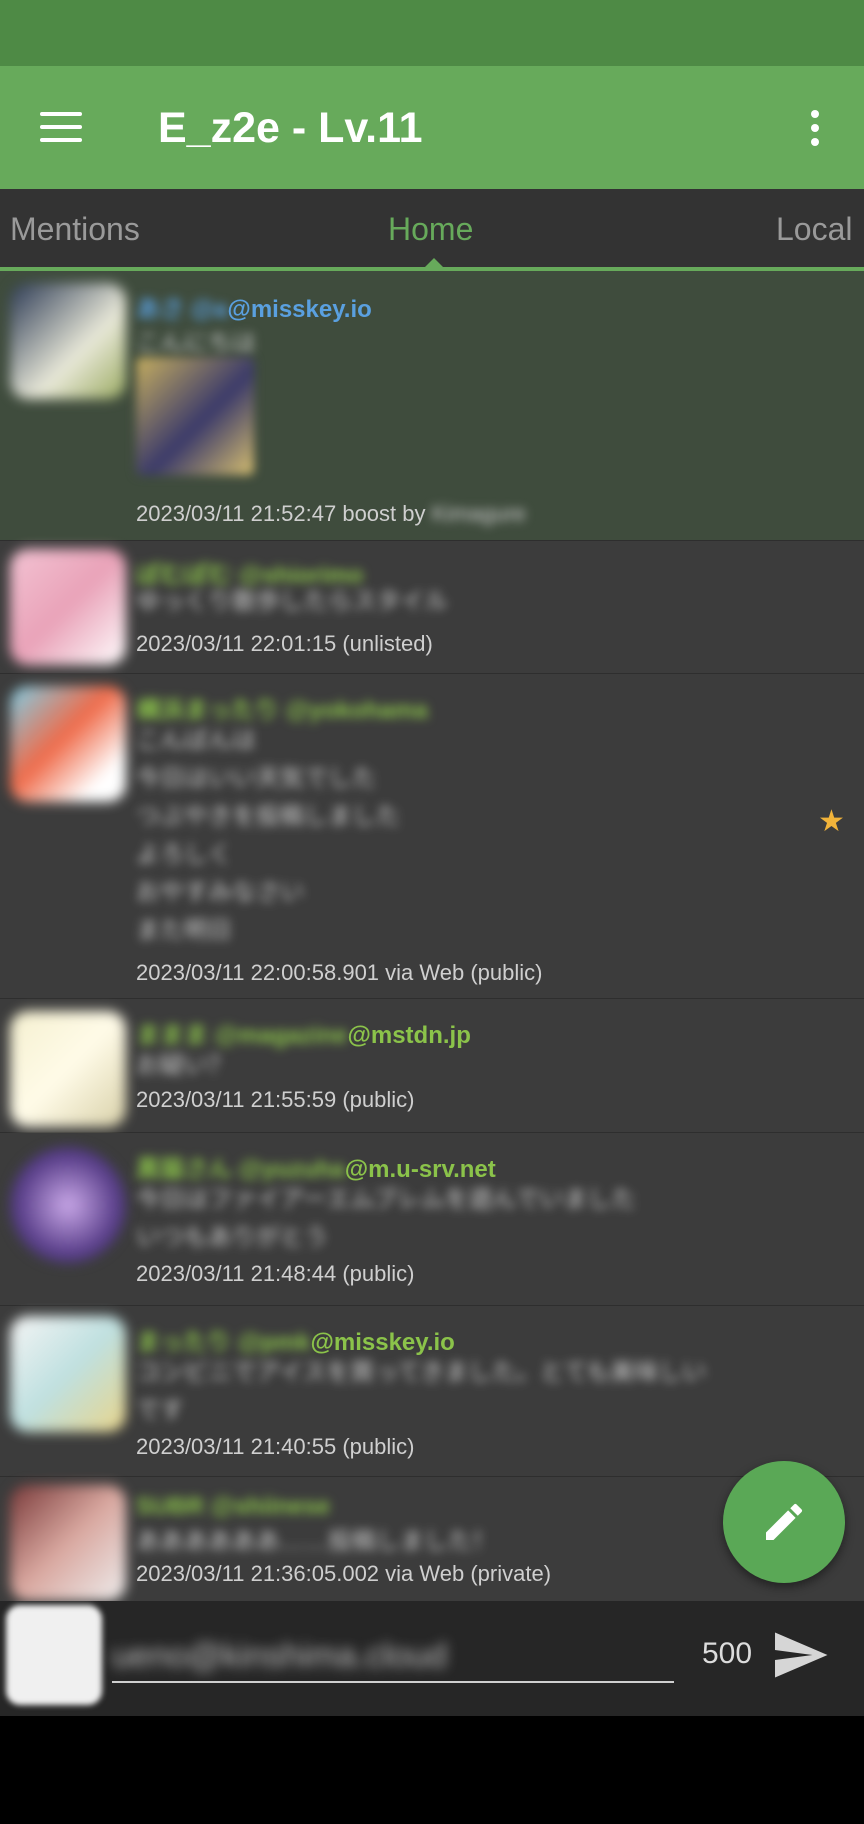  I want to click on author-name: あさ @a, so click(182, 309).